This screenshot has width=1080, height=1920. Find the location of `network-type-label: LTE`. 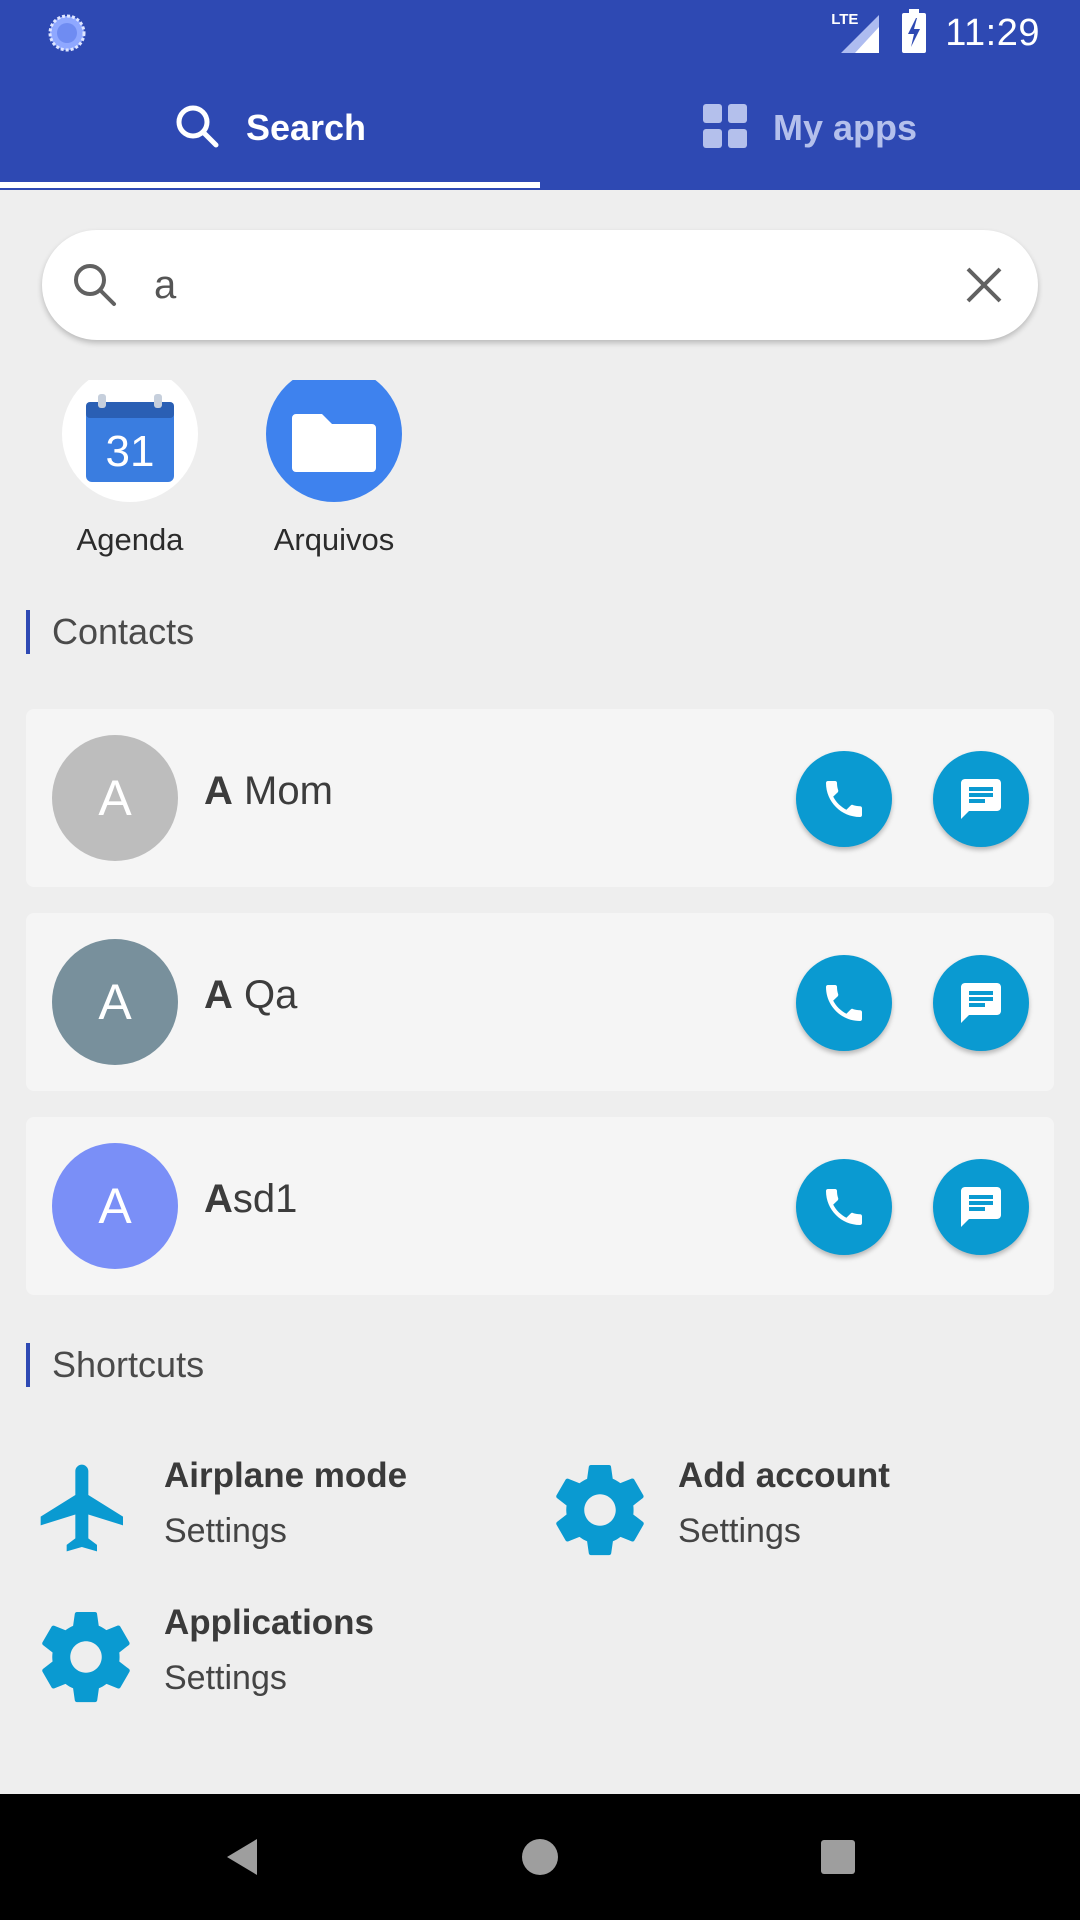

network-type-label: LTE is located at coordinates (845, 19).